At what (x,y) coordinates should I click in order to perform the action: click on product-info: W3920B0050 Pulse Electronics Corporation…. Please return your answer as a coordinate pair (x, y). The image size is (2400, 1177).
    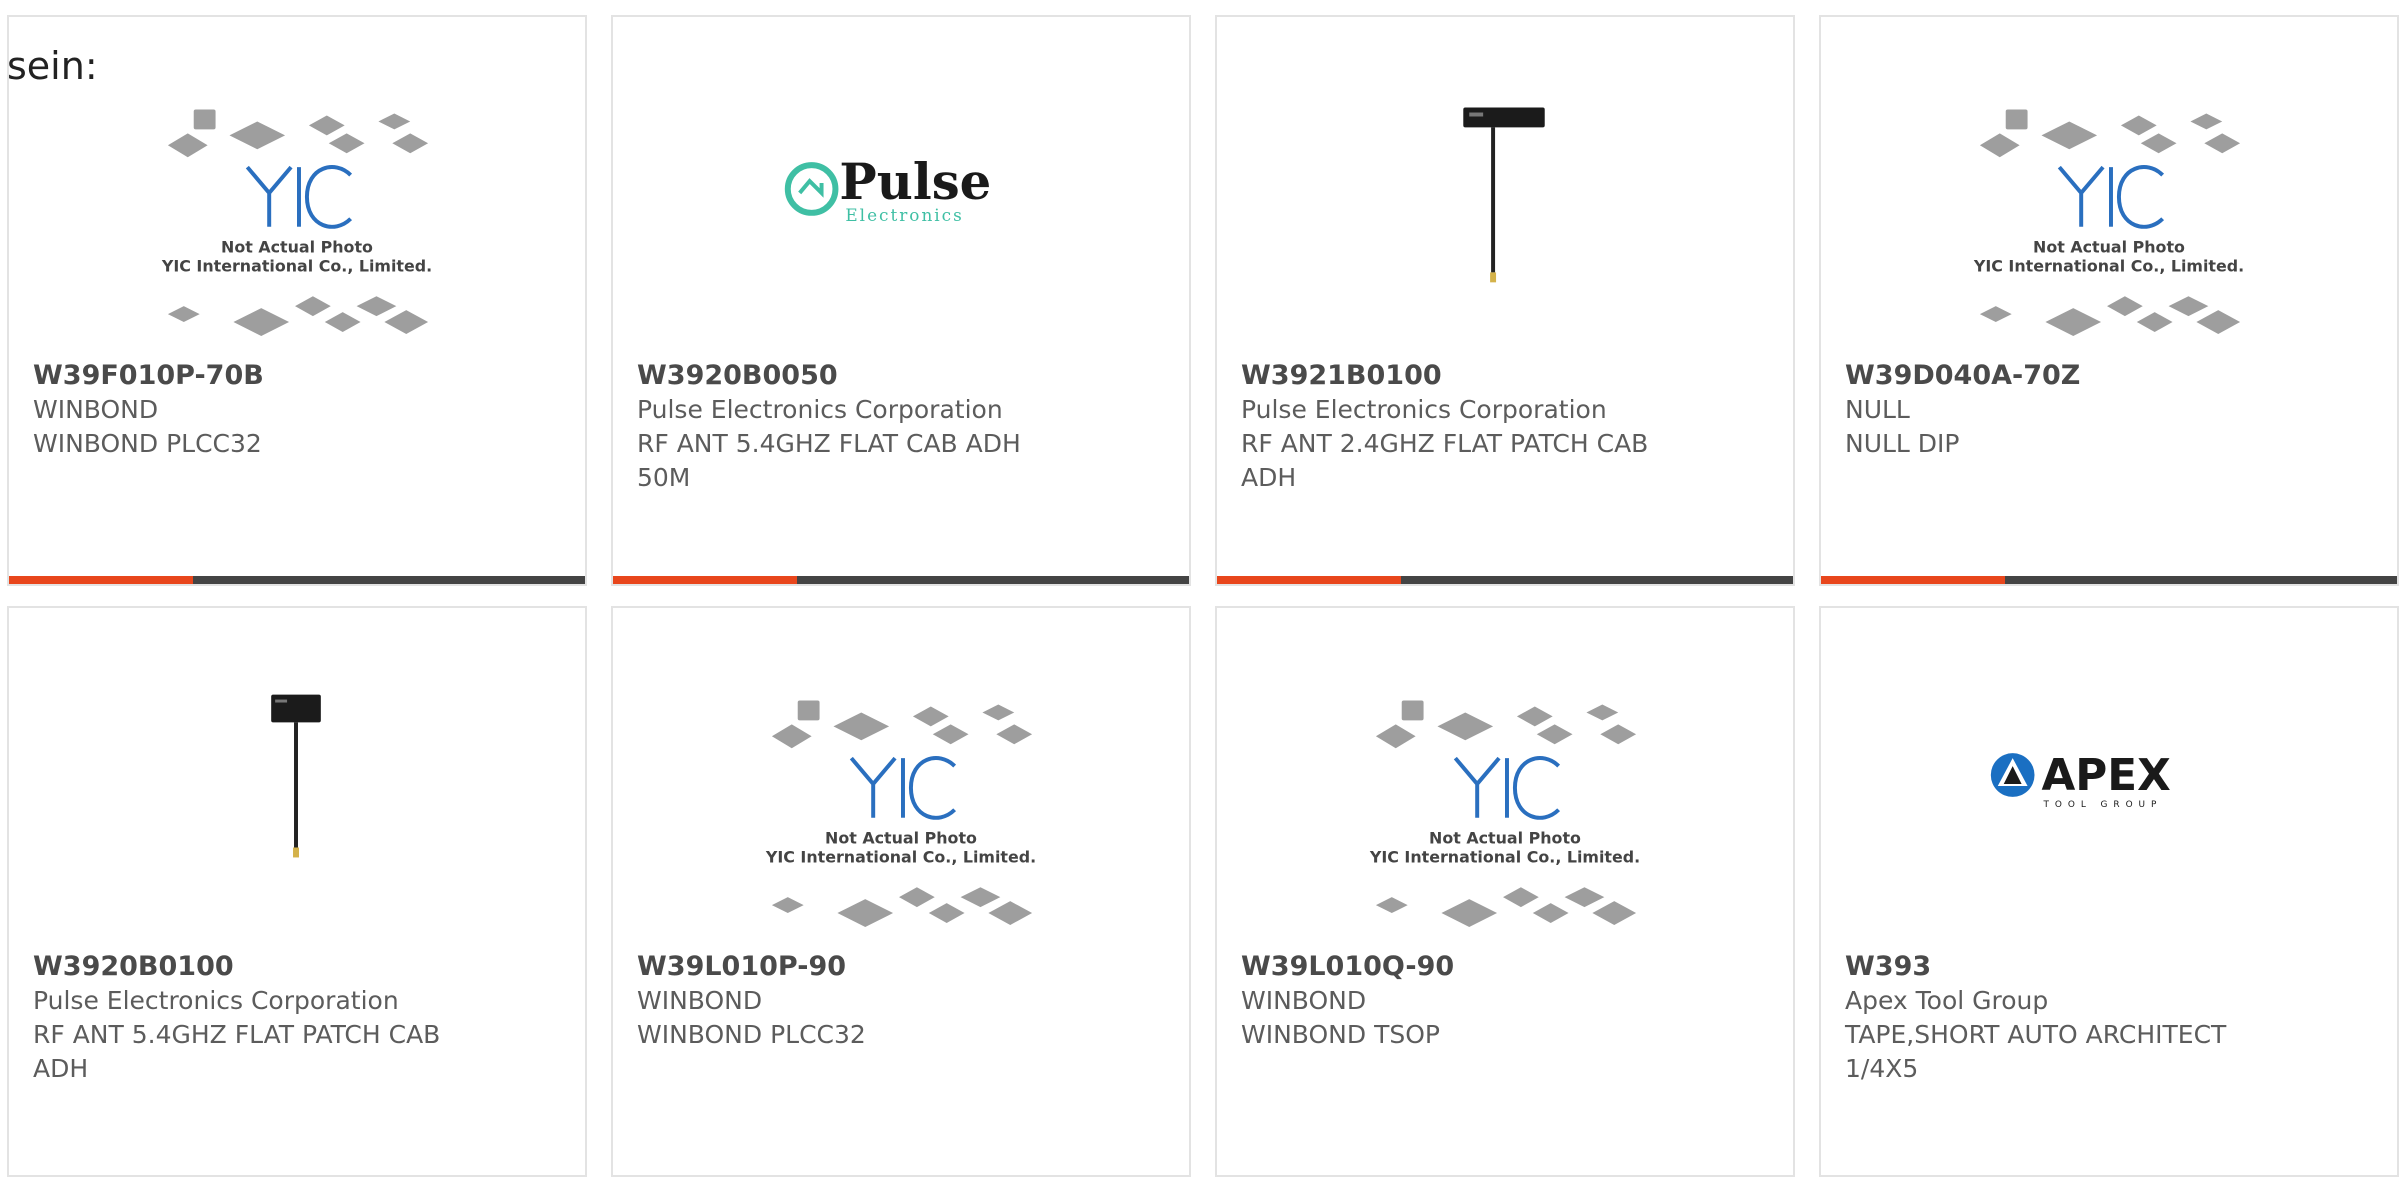
    Looking at the image, I should click on (901, 427).